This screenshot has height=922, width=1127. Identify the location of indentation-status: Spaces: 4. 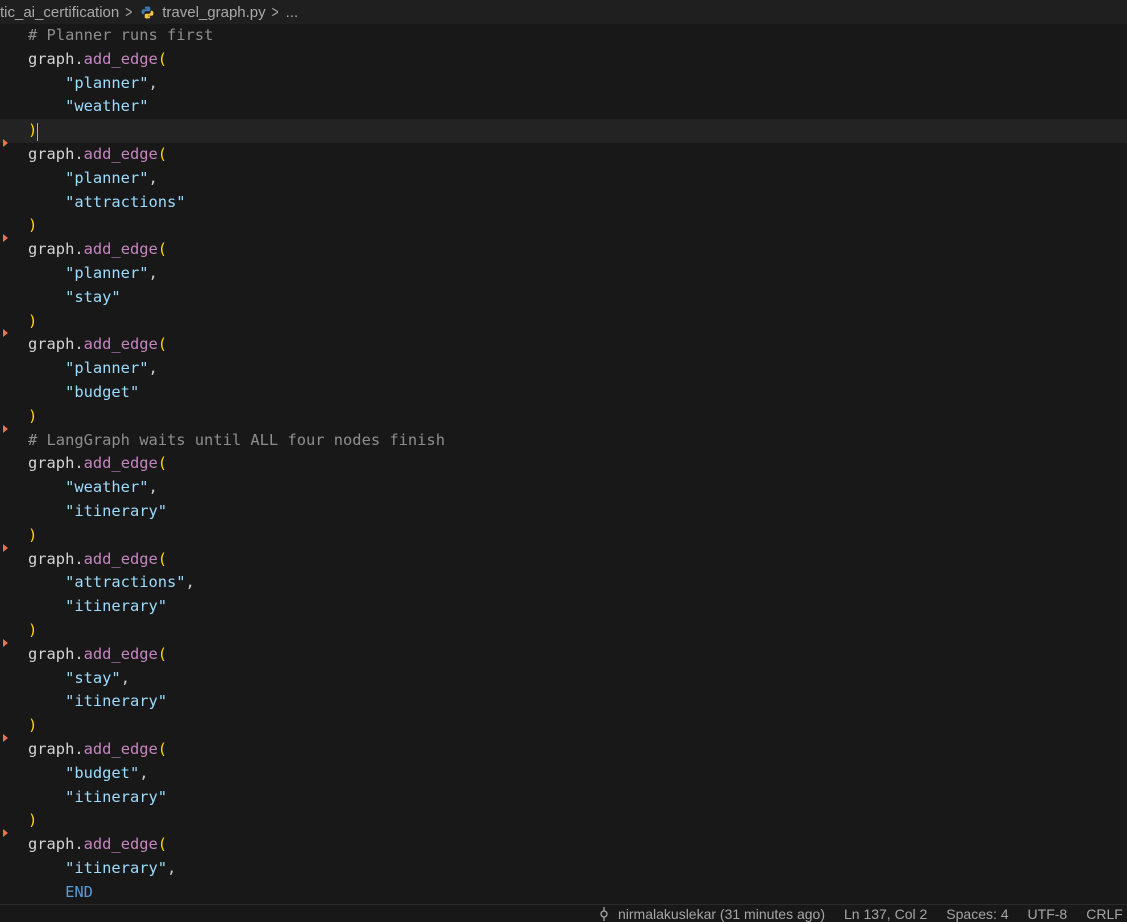
(977, 914).